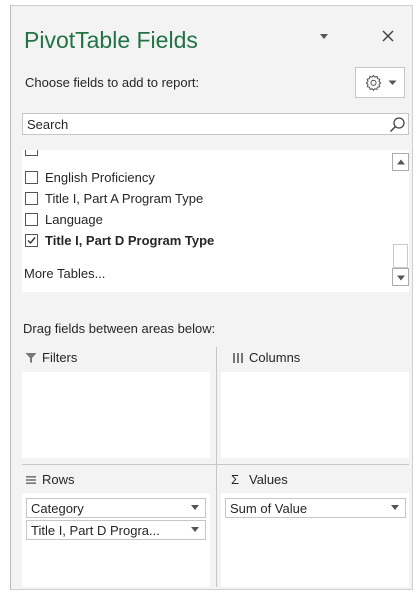 This screenshot has height=598, width=419. I want to click on scroll-down-button, so click(400, 277).